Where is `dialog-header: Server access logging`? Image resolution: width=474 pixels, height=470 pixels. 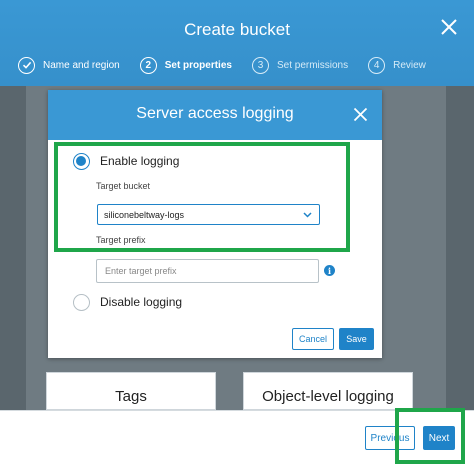
dialog-header: Server access logging is located at coordinates (215, 115).